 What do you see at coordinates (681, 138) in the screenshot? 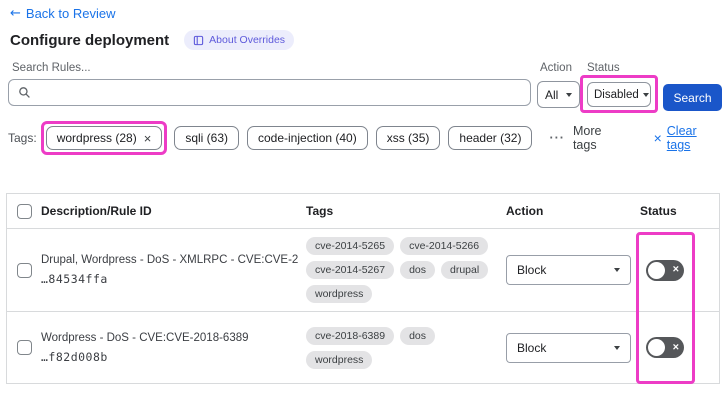
I see `clear-tags-label: Clear tags` at bounding box center [681, 138].